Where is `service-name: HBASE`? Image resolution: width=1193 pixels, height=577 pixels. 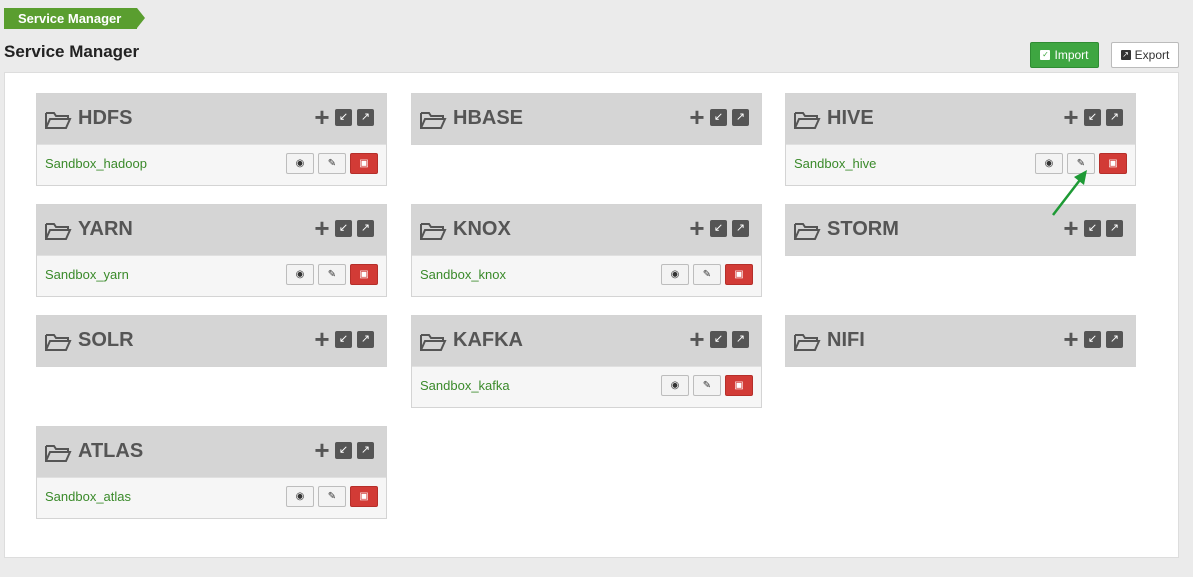
service-name: HBASE is located at coordinates (488, 118).